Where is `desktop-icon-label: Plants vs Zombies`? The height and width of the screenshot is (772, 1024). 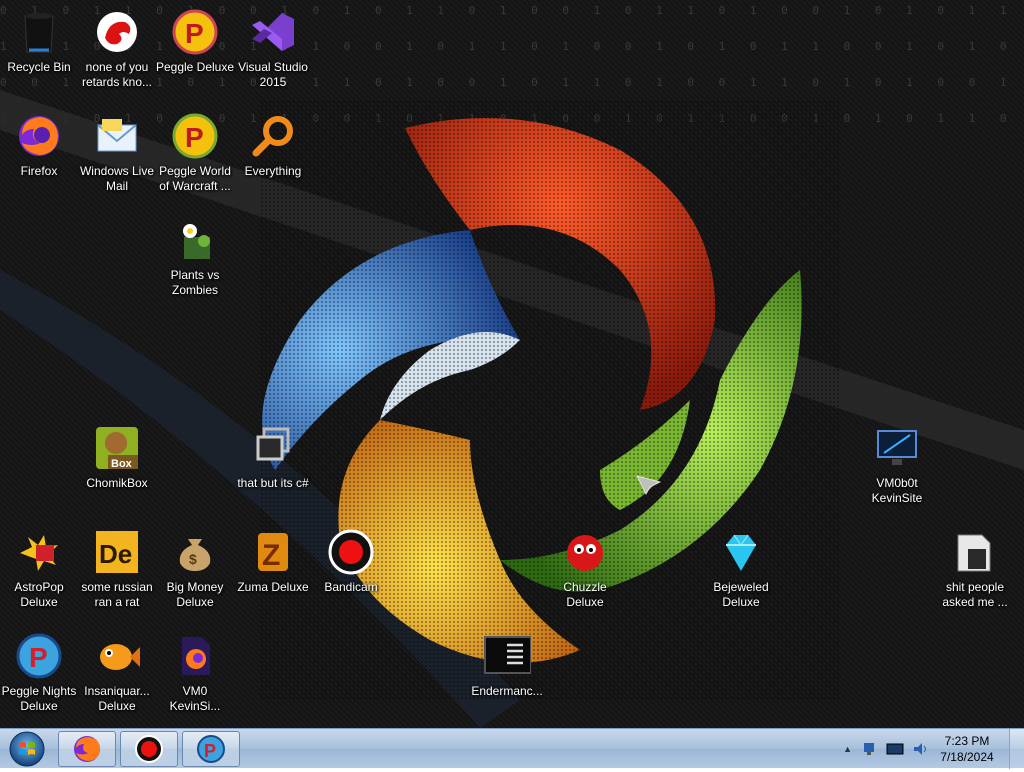
desktop-icon-label: Plants vs Zombies is located at coordinates (195, 282).